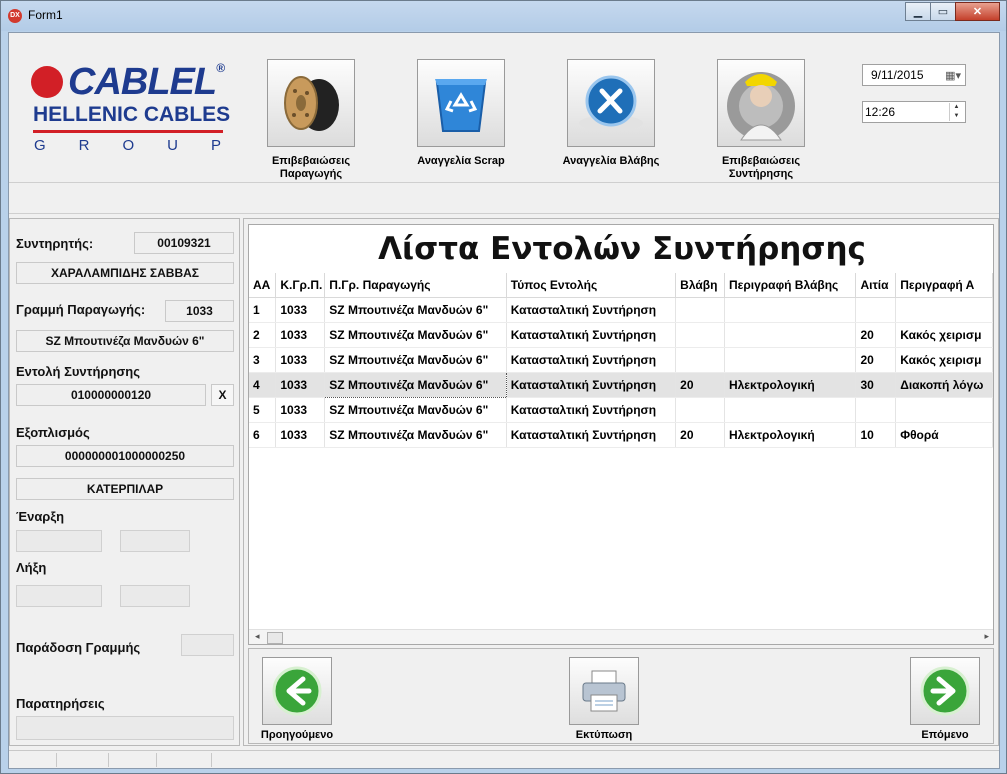 Image resolution: width=1007 pixels, height=774 pixels. What do you see at coordinates (131, 108) in the screenshot?
I see `company-logo: CABLEL® HELLENIC CABLES GROUP` at bounding box center [131, 108].